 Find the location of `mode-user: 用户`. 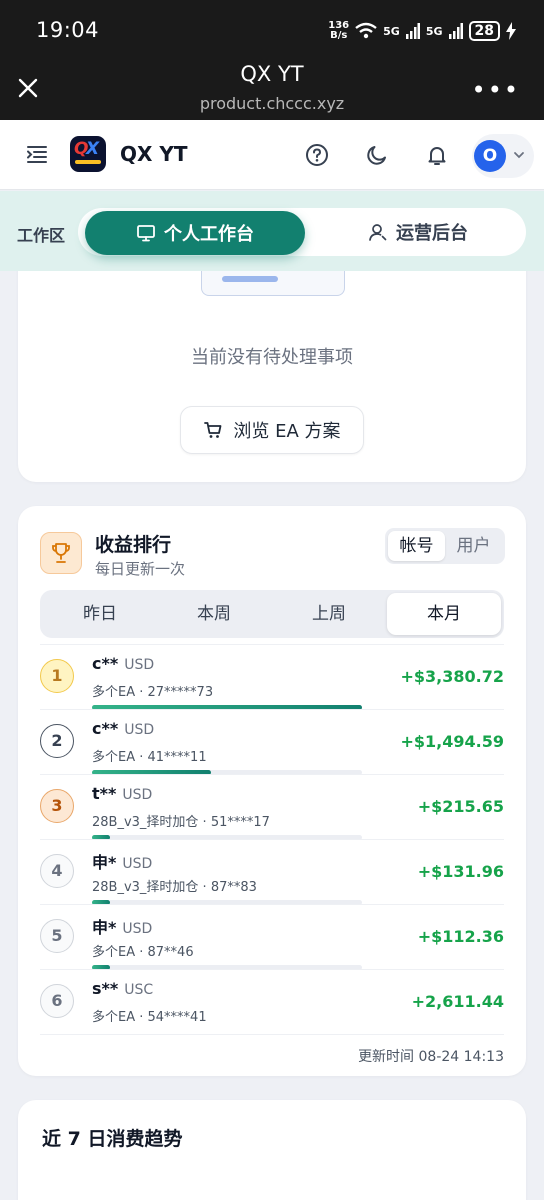

mode-user: 用户 is located at coordinates (473, 546).